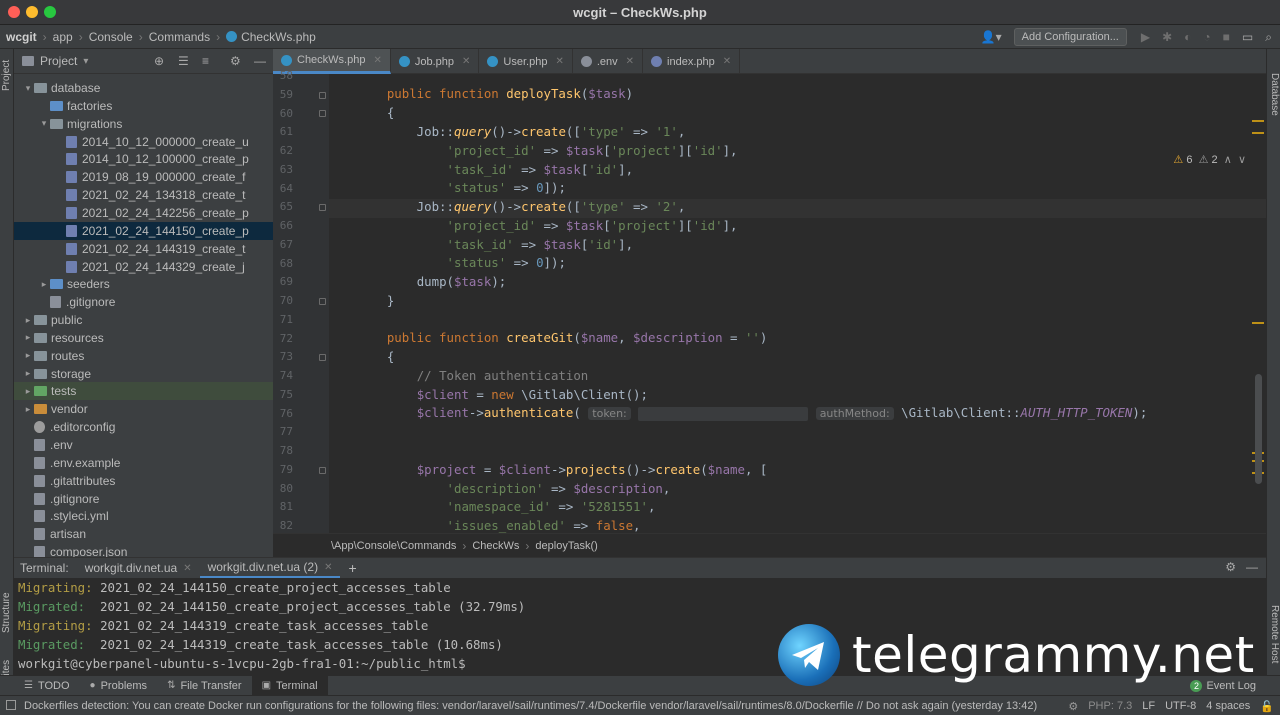 This screenshot has height=715, width=1280. Describe the element at coordinates (47, 686) in the screenshot. I see `todo-tool-button: ☰ TODO` at that location.